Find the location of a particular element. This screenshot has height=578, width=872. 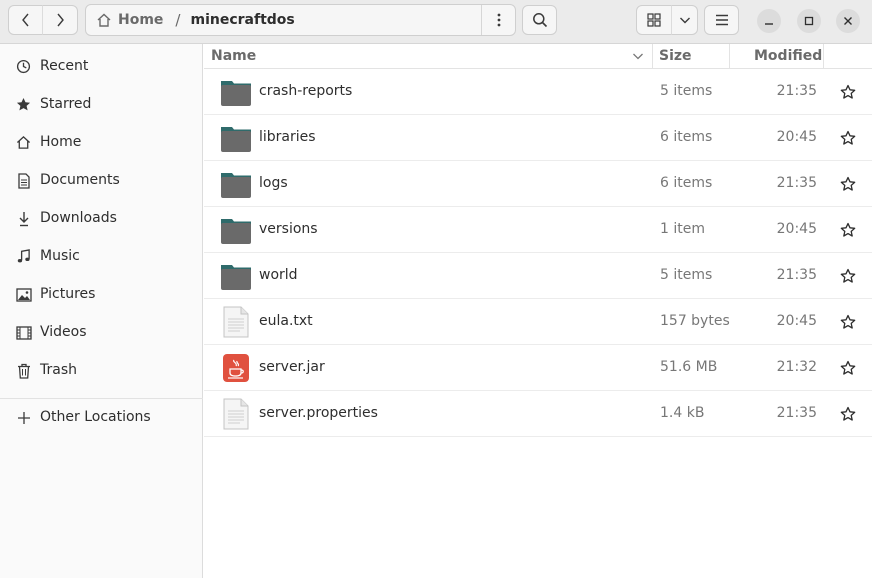

sidebar-item-videos: Videos is located at coordinates (101, 332).